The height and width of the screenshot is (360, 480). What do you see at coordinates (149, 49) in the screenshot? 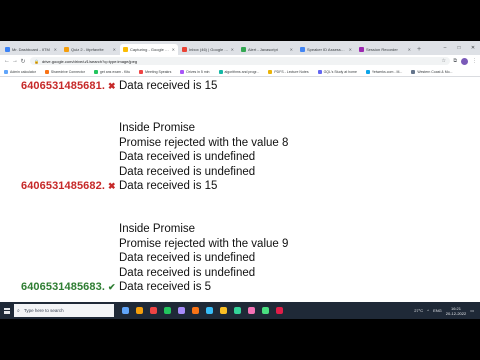
I see `browser-tab: Capturing - Google Drive ✕` at bounding box center [149, 49].